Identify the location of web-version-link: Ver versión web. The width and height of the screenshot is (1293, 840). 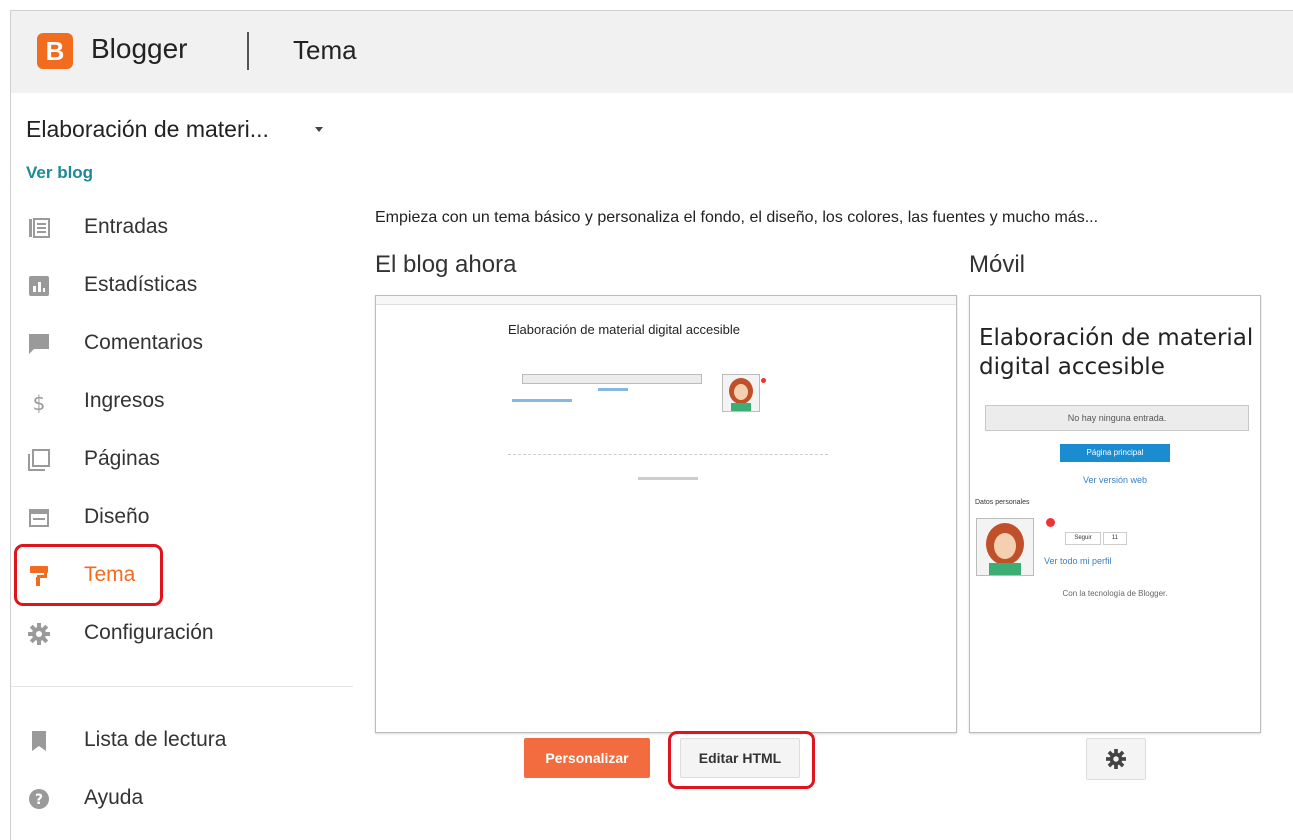
(1115, 480).